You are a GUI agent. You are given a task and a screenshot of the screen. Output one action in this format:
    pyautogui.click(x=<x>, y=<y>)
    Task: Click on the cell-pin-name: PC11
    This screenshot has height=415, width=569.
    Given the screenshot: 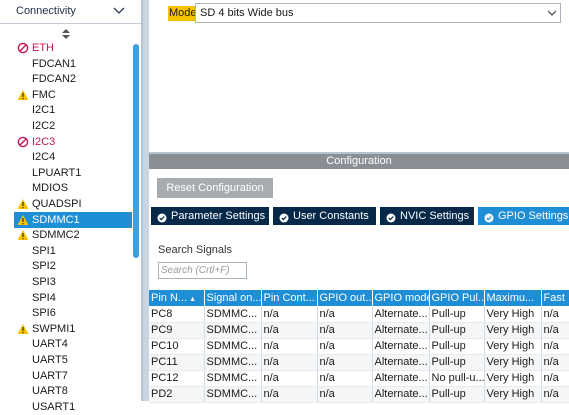 What is the action you would take?
    pyautogui.click(x=177, y=362)
    